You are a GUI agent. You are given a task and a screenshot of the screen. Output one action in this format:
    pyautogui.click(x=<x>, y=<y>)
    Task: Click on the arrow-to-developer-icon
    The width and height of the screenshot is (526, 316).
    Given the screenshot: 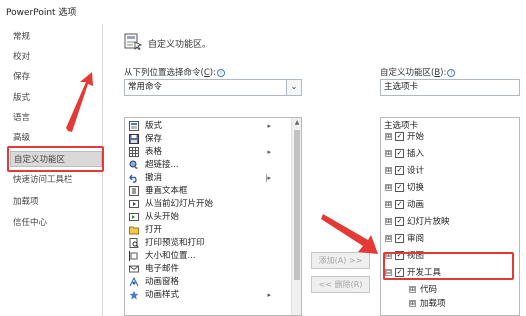 What is the action you would take?
    pyautogui.click(x=349, y=234)
    